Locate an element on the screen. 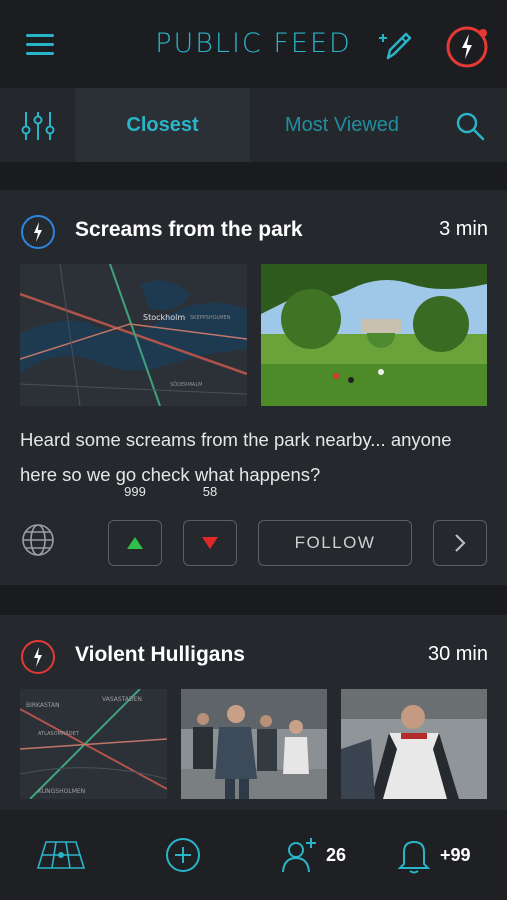 This screenshot has width=507, height=900. top-bar: PUBLIC FEED is located at coordinates (253, 44).